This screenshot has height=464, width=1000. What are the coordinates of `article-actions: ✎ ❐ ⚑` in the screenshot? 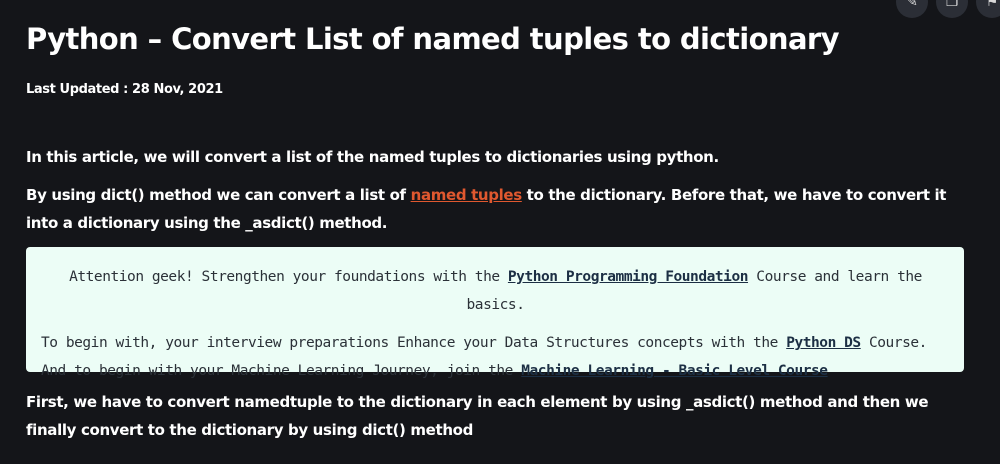 It's located at (948, 9).